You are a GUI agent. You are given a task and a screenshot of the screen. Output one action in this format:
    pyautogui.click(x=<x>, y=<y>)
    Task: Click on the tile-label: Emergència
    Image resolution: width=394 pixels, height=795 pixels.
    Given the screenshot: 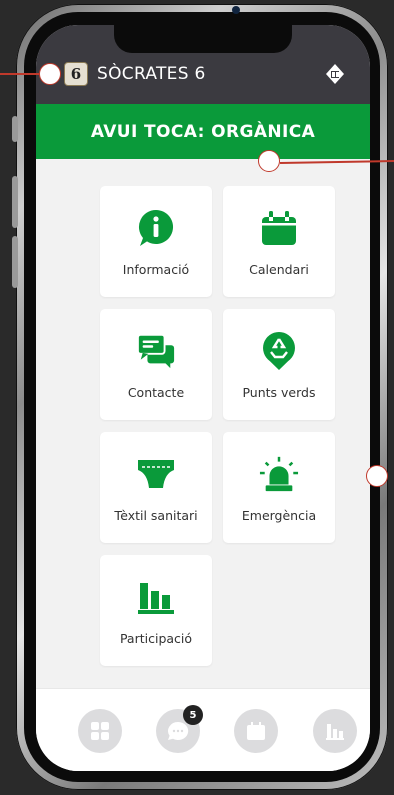 What is the action you would take?
    pyautogui.click(x=279, y=515)
    